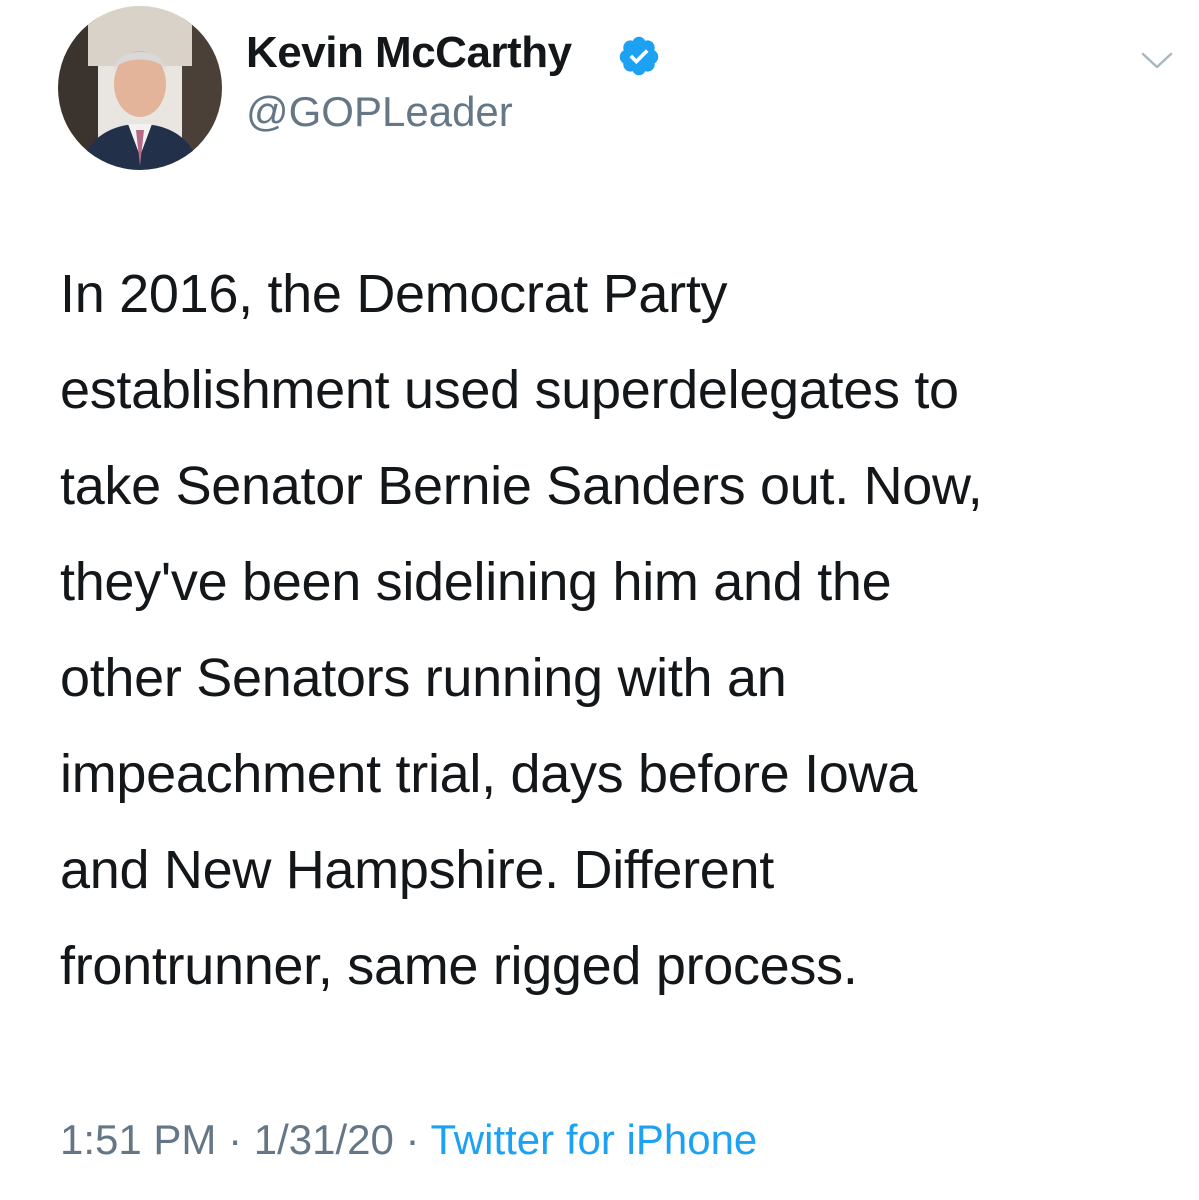  I want to click on tweet-line: frontrunner, same rigged process., so click(459, 966).